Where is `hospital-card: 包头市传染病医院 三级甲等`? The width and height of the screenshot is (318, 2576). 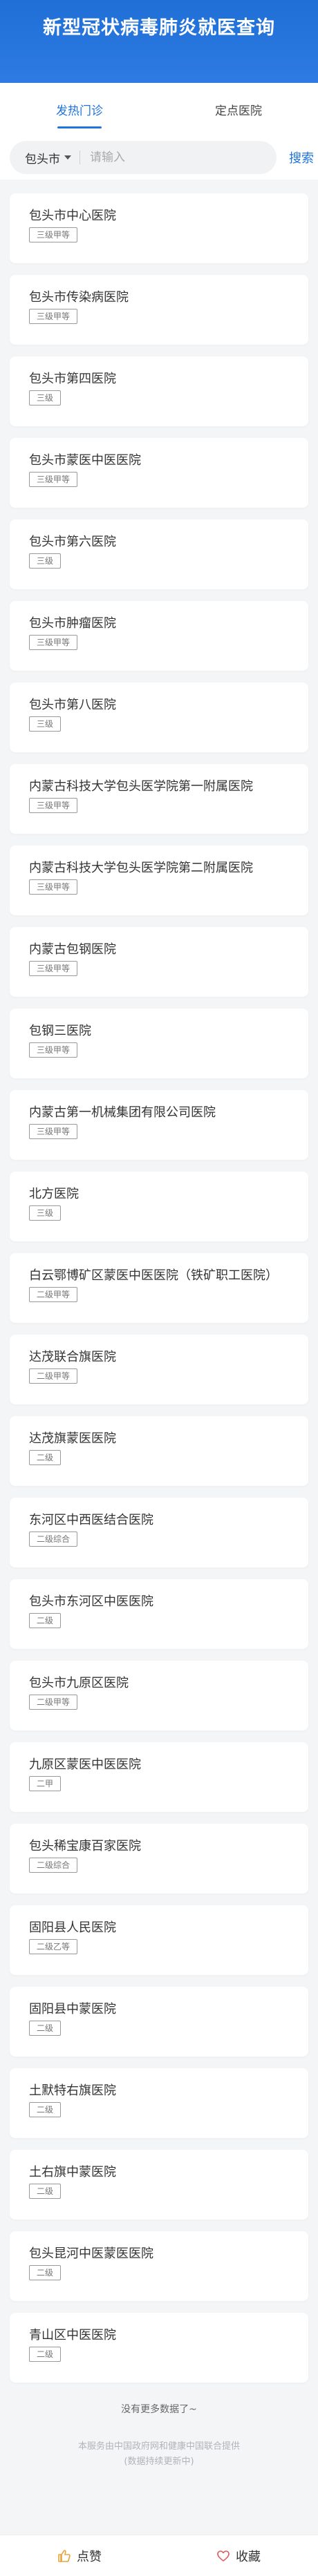
hospital-card: 包头市传染病医院 三级甲等 is located at coordinates (159, 310).